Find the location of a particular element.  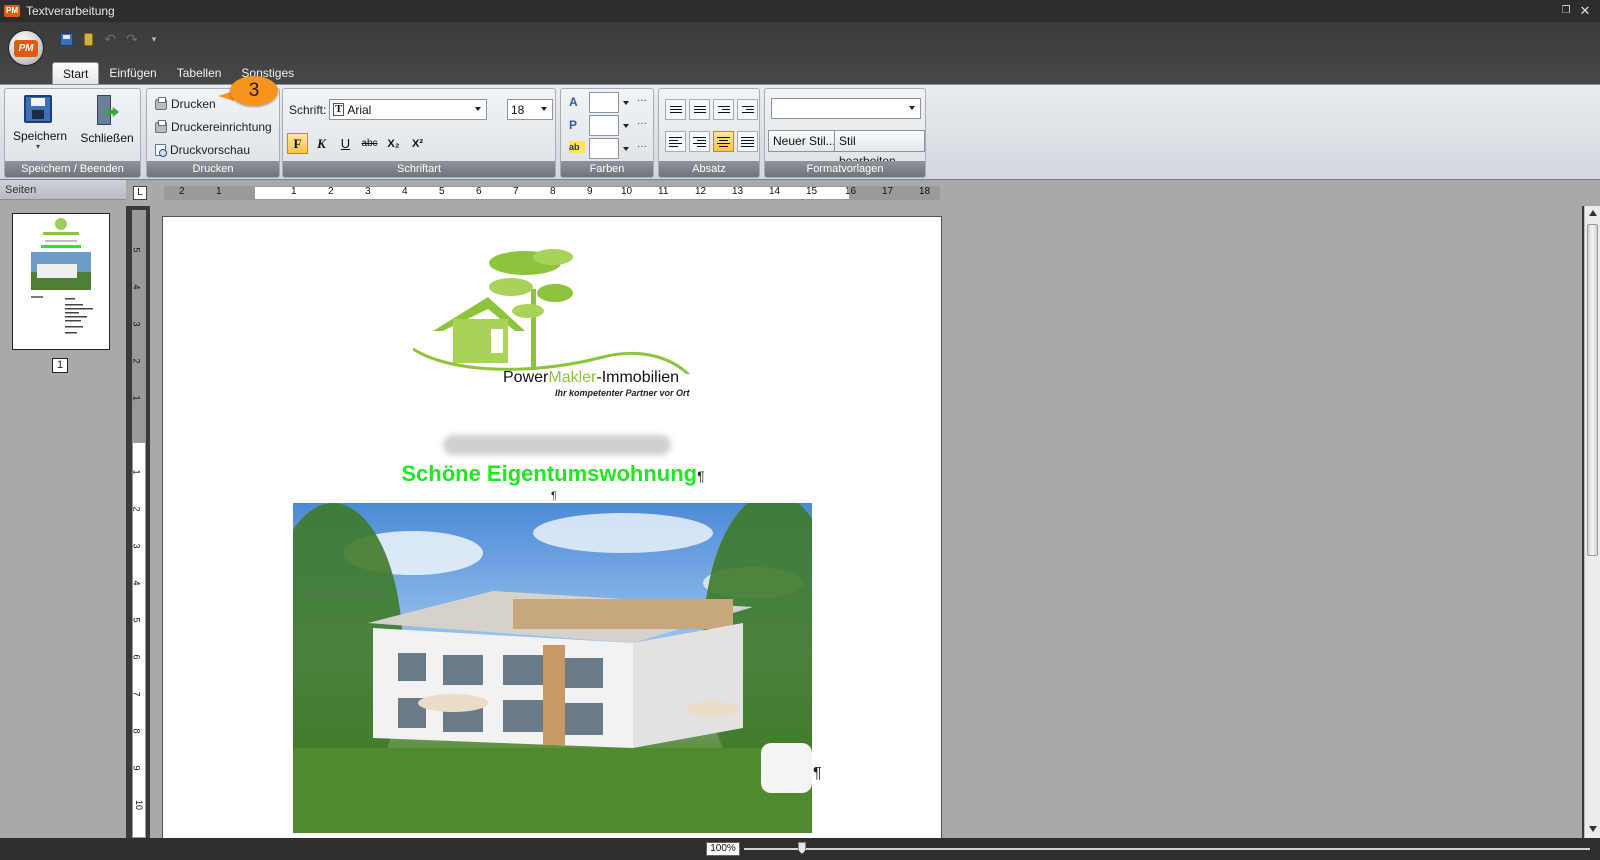

italic-button: K is located at coordinates (321, 143).